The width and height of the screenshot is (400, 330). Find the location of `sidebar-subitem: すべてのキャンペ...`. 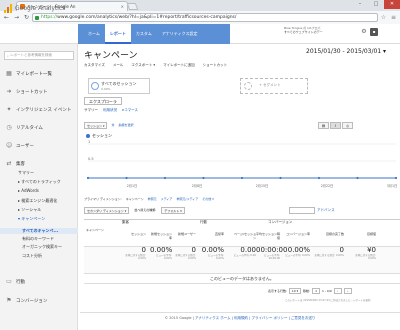

sidebar-subitem: すべてのキャンペ... is located at coordinates (40, 231).